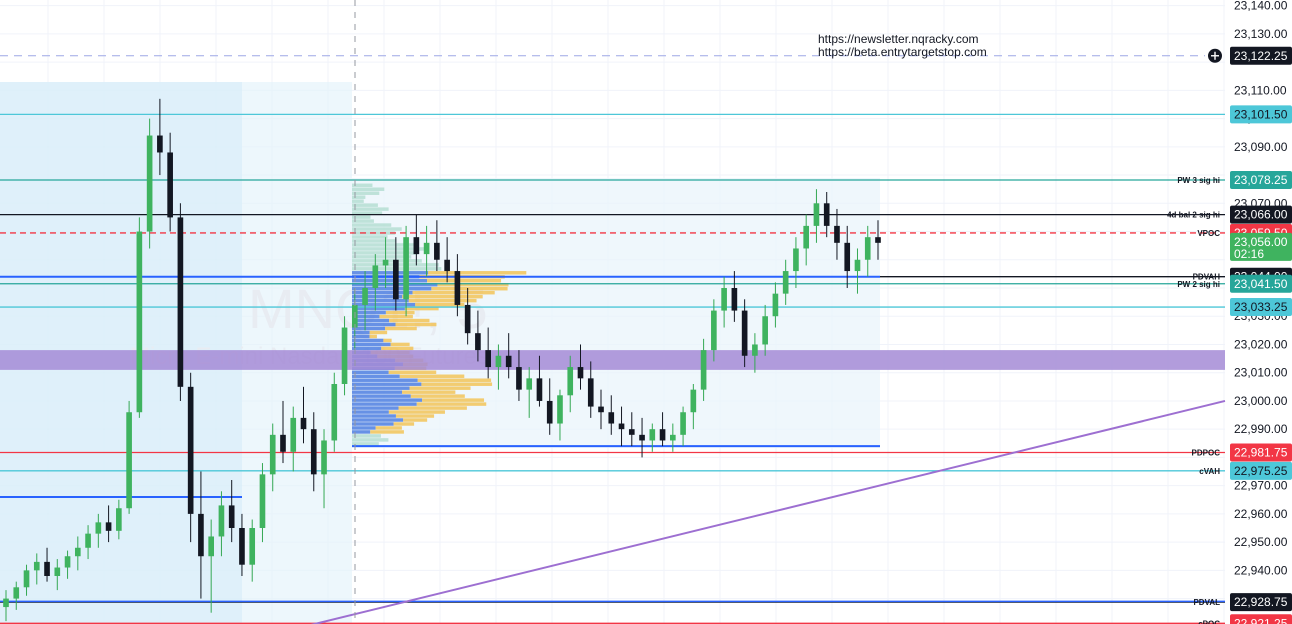 The width and height of the screenshot is (1292, 624). What do you see at coordinates (1198, 284) in the screenshot?
I see `level-name-label: PW 2 sig hi` at bounding box center [1198, 284].